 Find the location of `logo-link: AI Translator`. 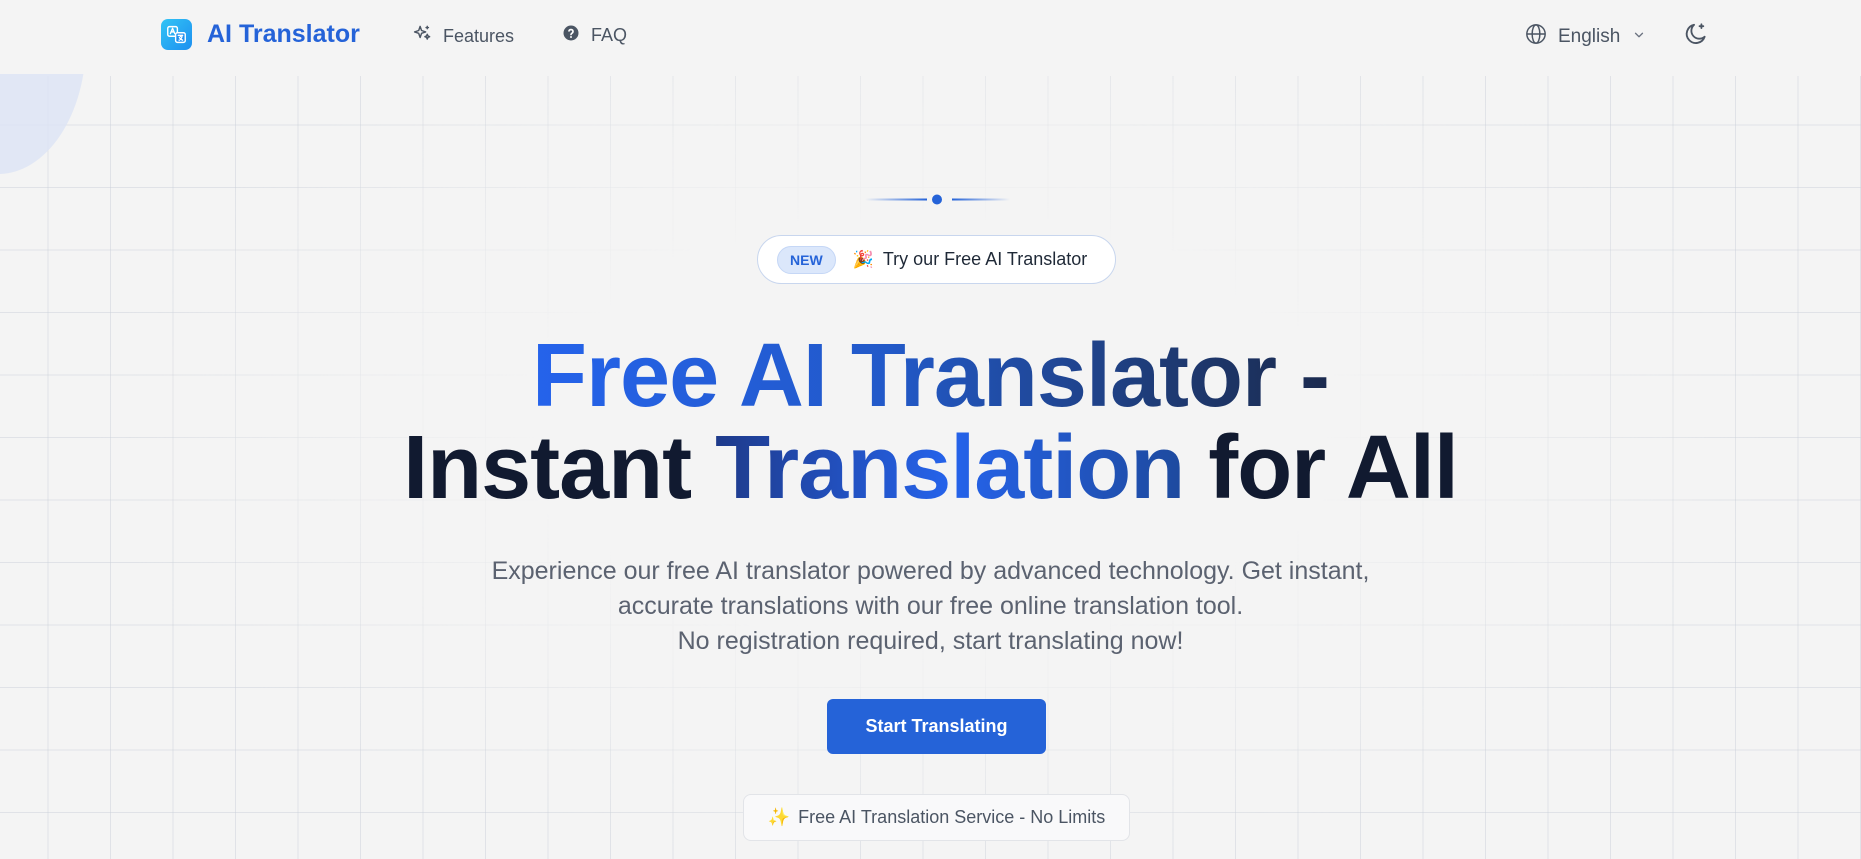

logo-link: AI Translator is located at coordinates (260, 34).